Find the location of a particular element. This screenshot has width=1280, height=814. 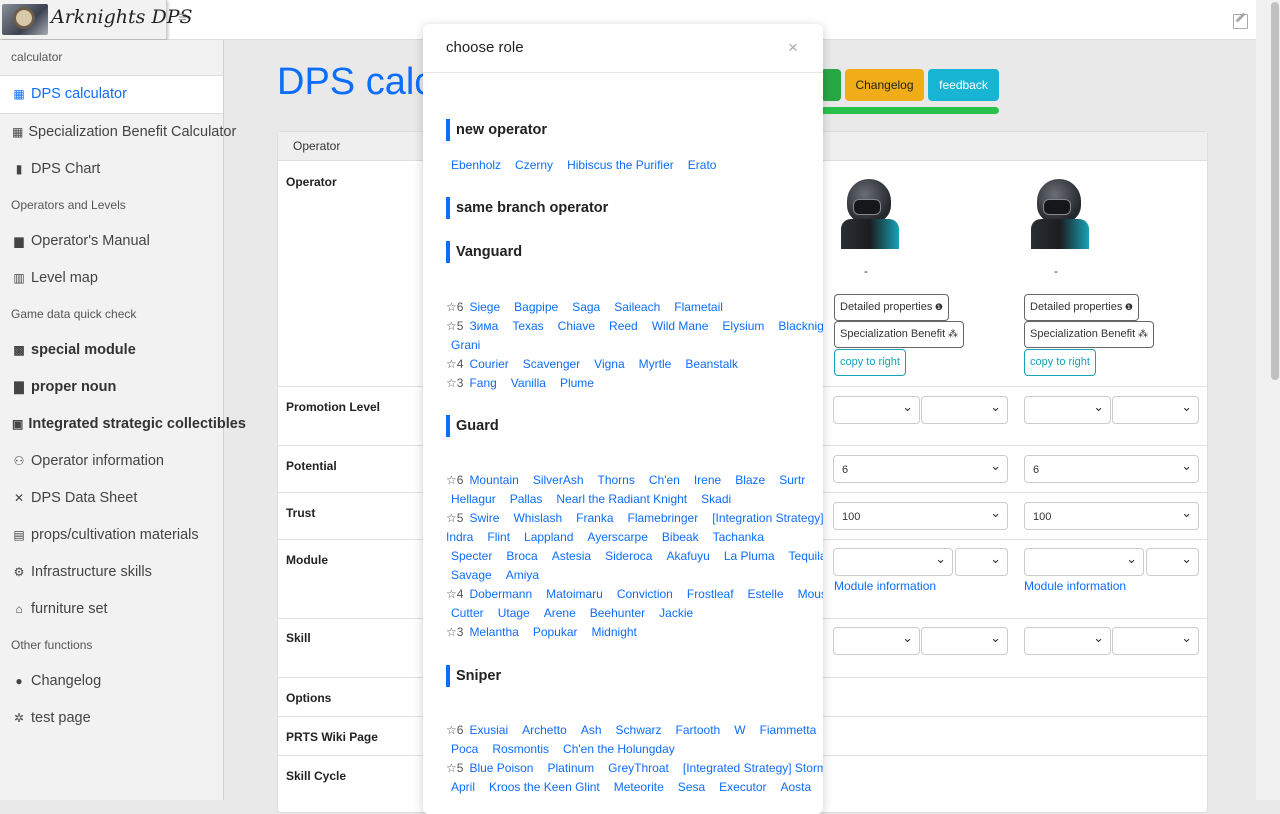

operator-link: April is located at coordinates (463, 787).